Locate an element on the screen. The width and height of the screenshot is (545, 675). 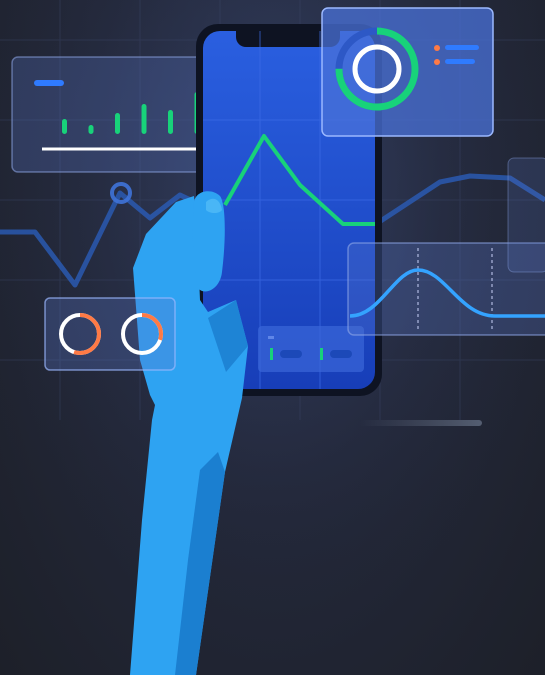
phone-mini-widget is located at coordinates (311, 349).